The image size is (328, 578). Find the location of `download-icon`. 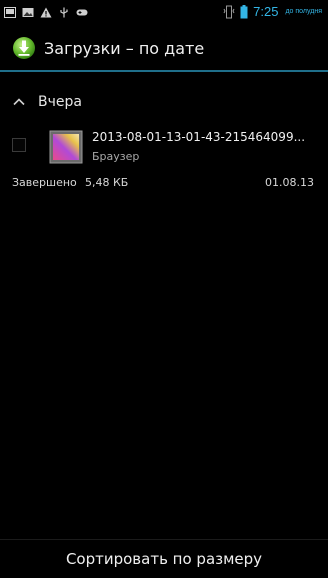

download-icon is located at coordinates (24, 48).